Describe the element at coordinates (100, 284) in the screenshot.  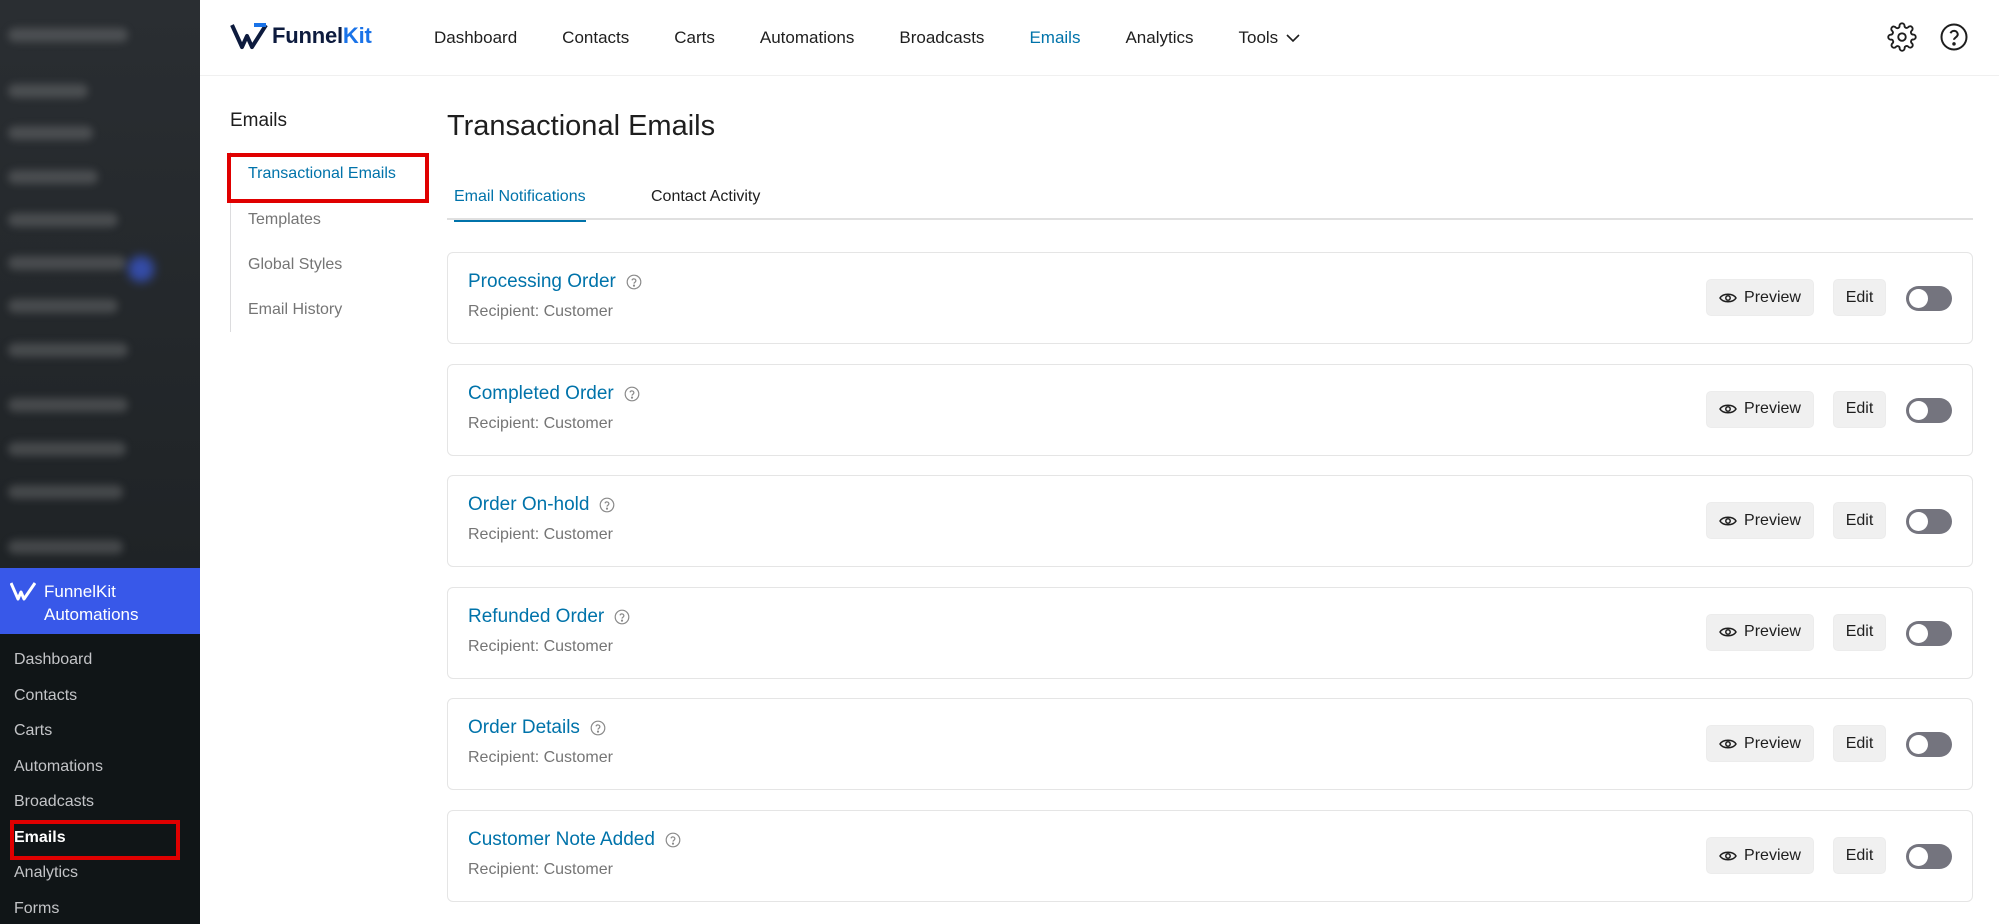
I see `blurred-menu` at that location.